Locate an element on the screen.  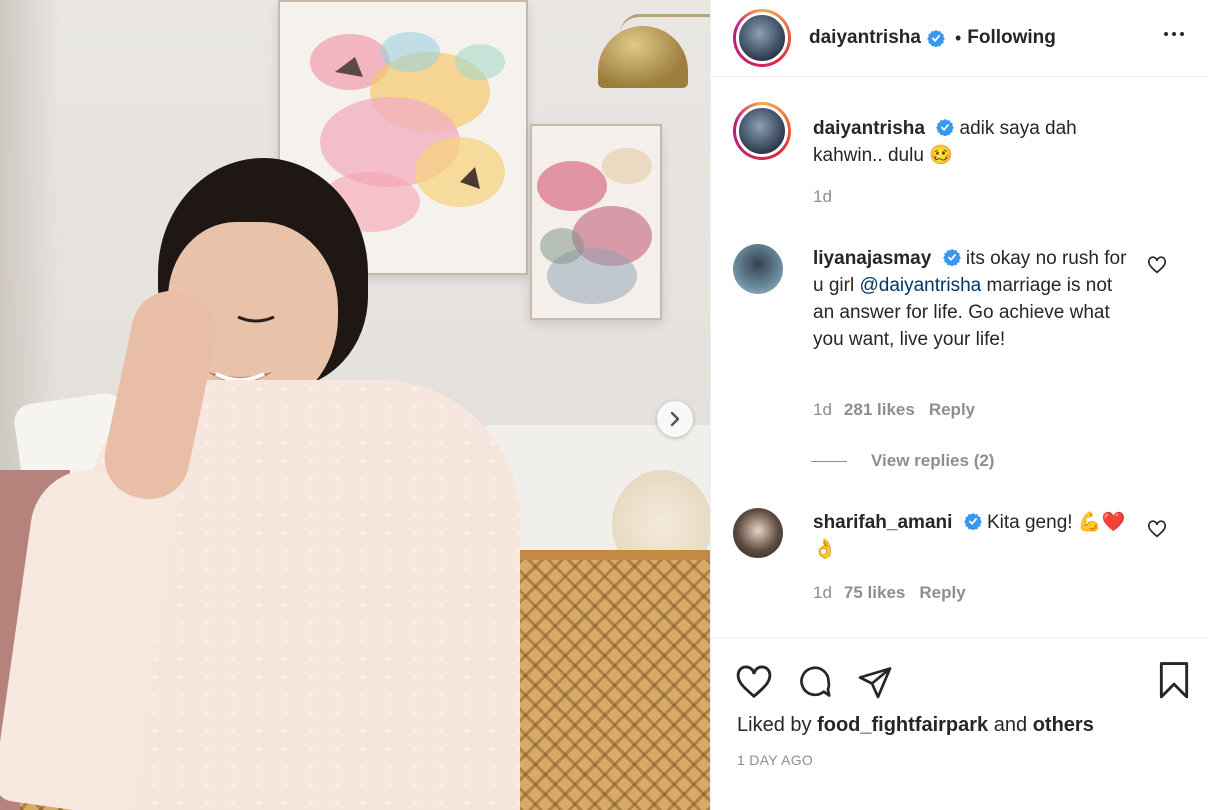
liked-by-user: food_fightfairpark is located at coordinates (902, 725).